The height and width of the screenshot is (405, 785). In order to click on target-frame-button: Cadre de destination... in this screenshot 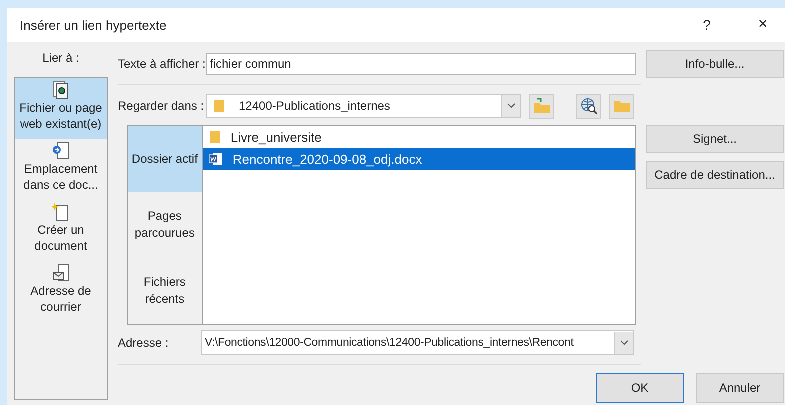, I will do `click(715, 175)`.